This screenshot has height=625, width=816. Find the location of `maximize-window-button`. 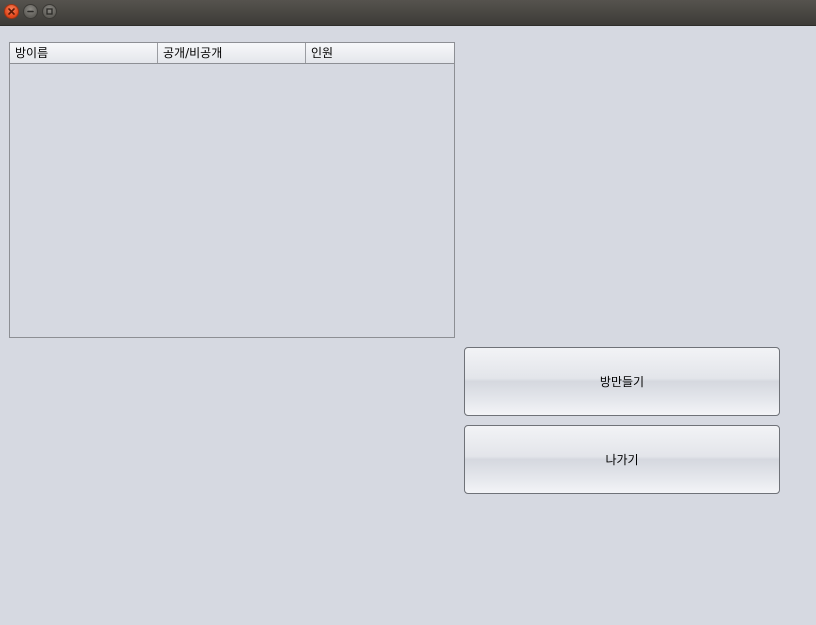

maximize-window-button is located at coordinates (49, 11).